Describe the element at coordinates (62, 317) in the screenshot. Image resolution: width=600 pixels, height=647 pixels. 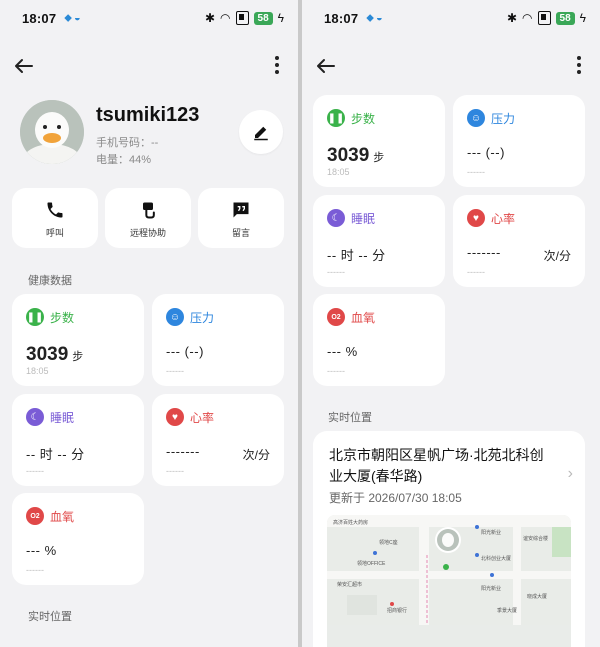
I see `steps-title: 步数` at that location.